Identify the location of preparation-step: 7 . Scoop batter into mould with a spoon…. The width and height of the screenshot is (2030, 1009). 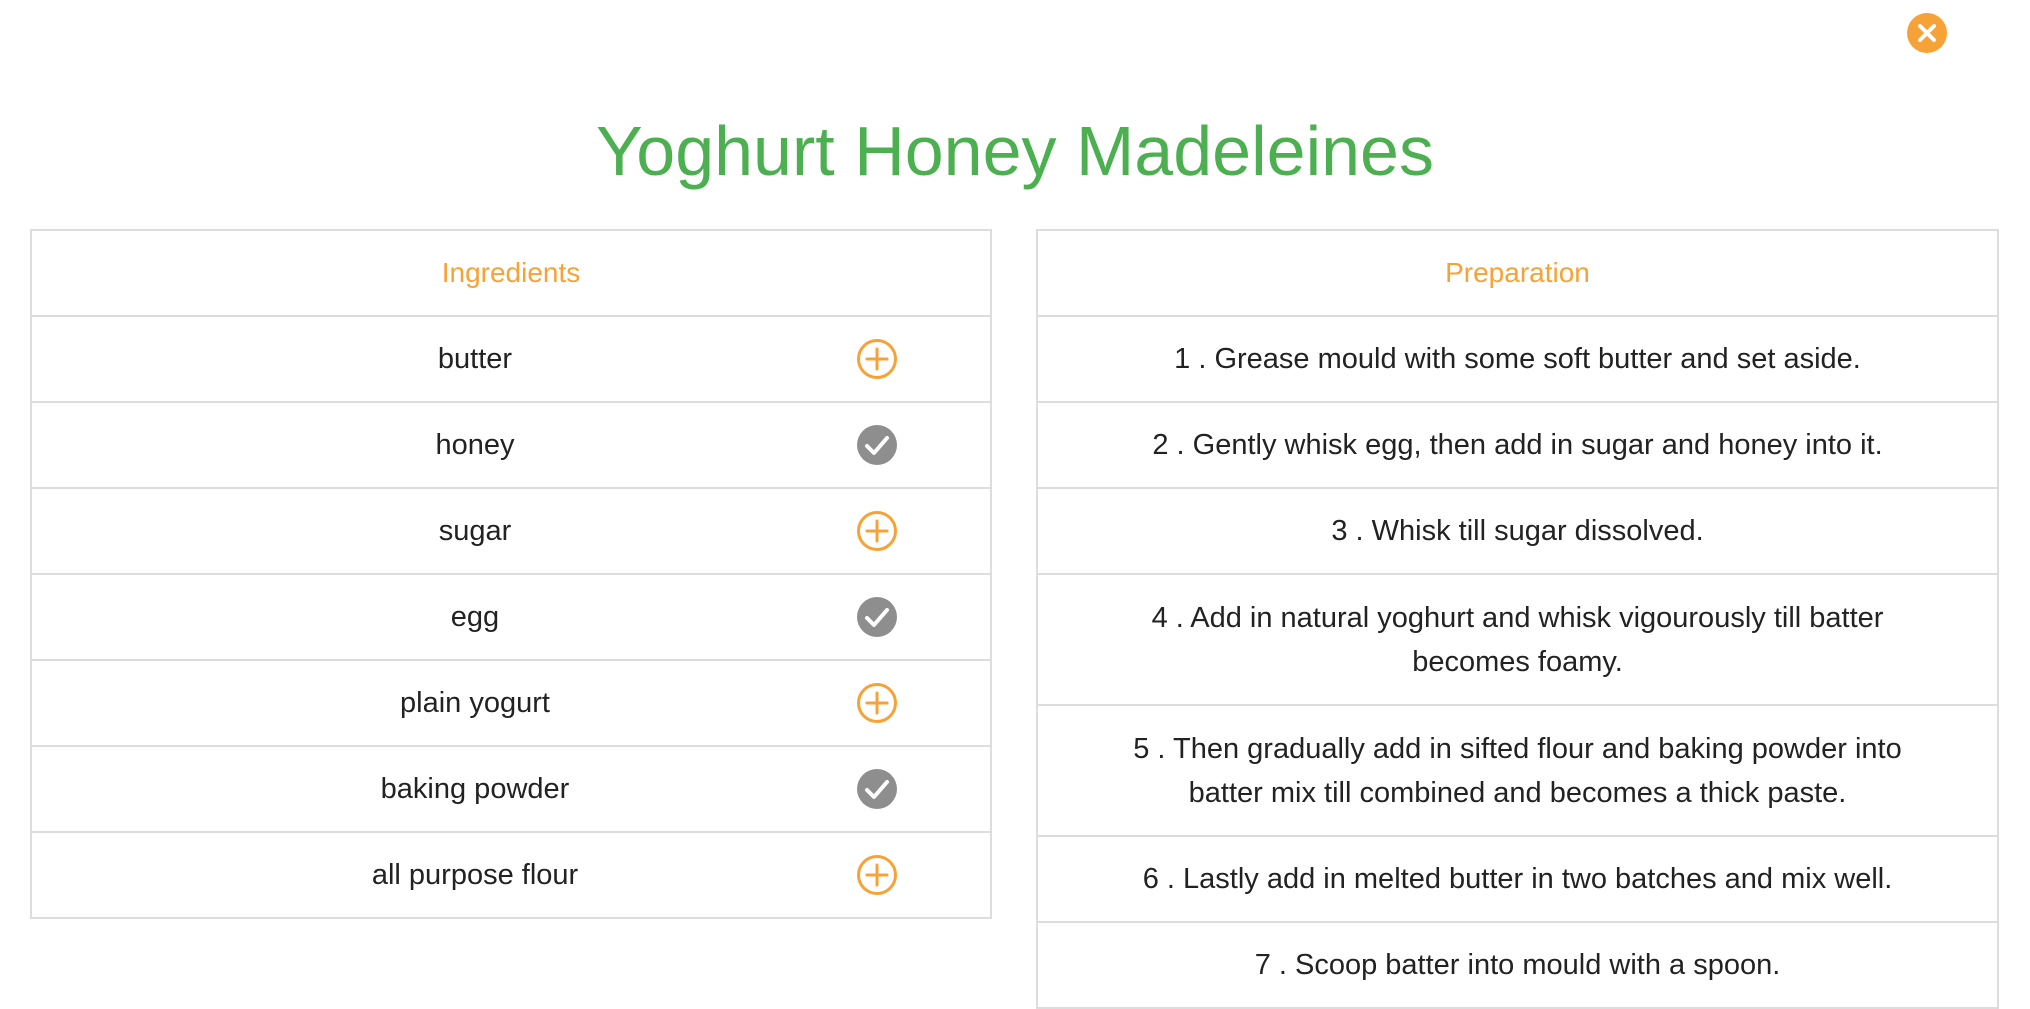
(1517, 966).